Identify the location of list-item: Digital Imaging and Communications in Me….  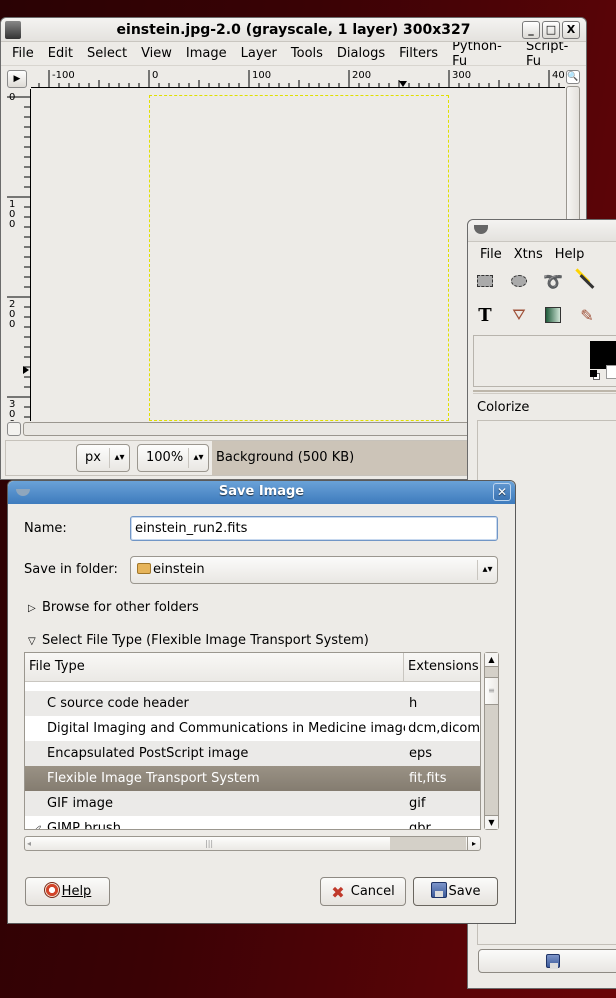
(252, 728).